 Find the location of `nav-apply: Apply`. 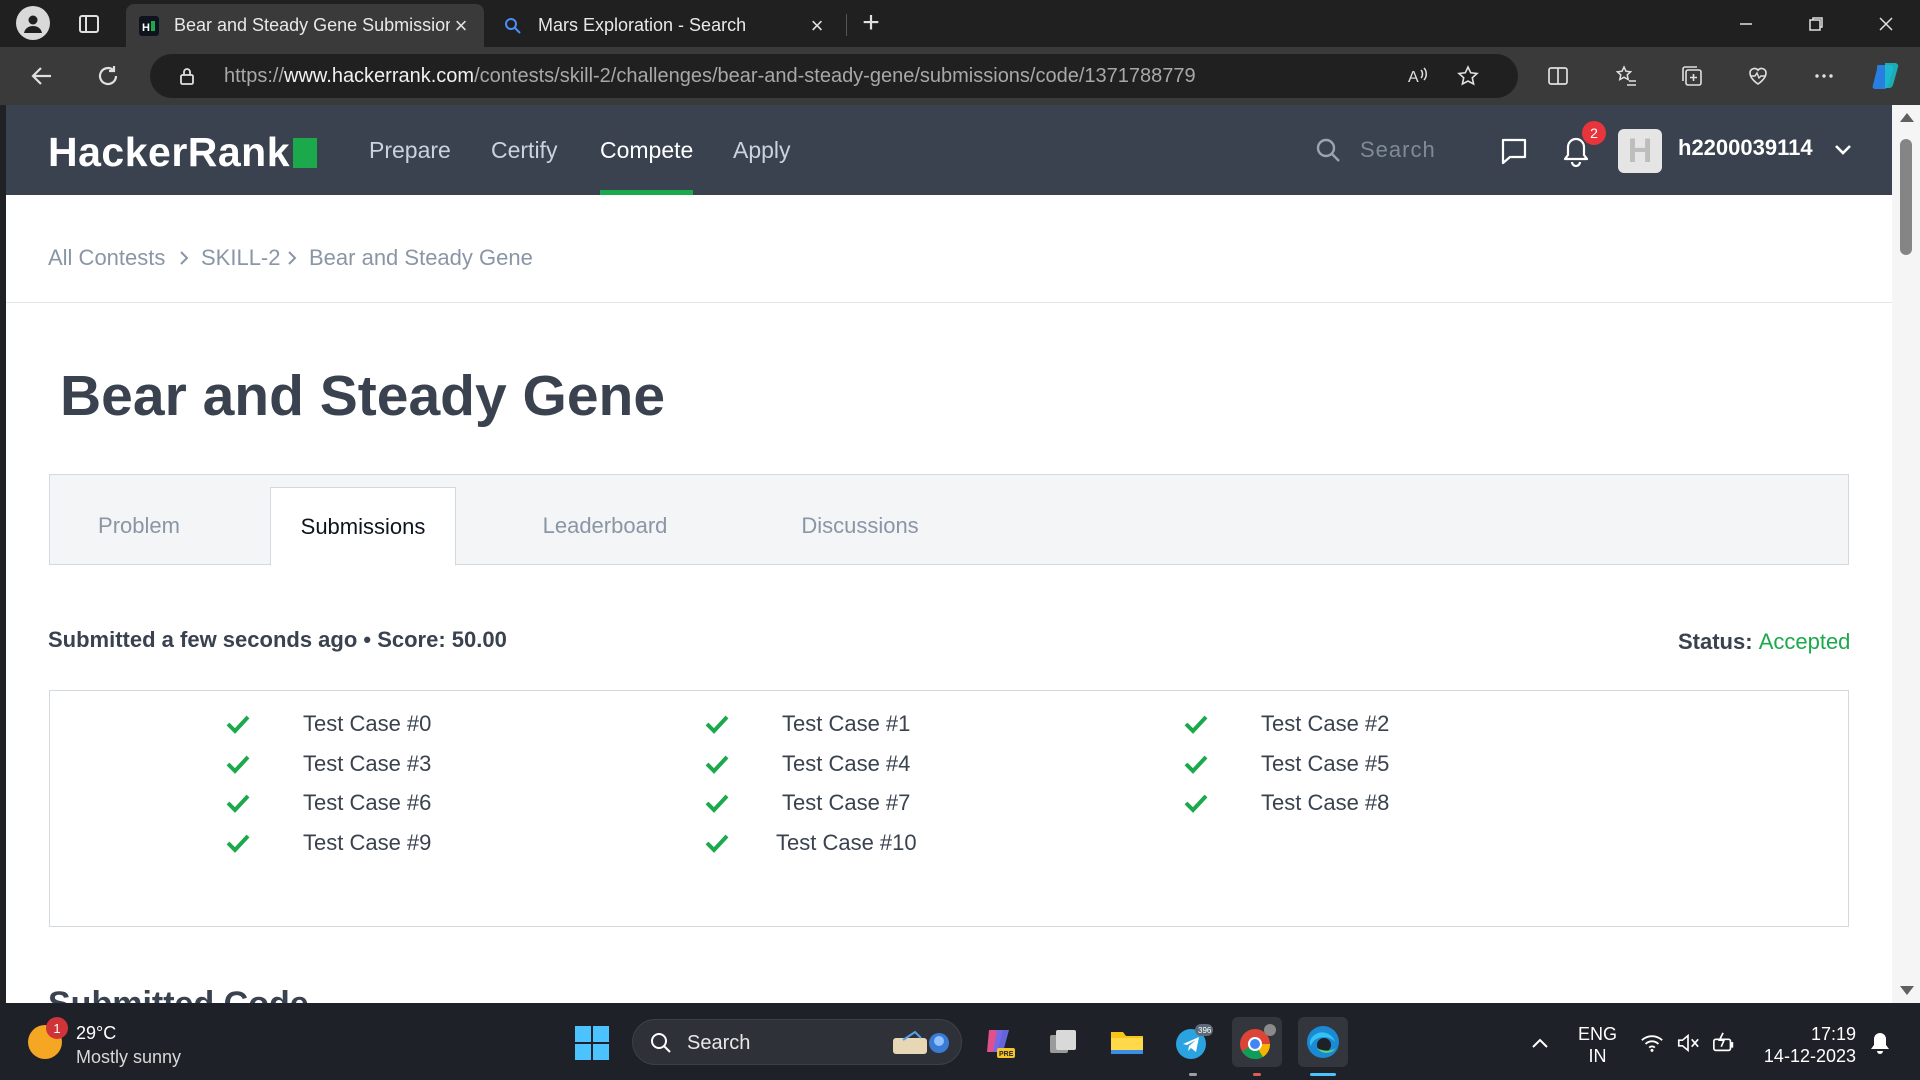

nav-apply: Apply is located at coordinates (762, 150).